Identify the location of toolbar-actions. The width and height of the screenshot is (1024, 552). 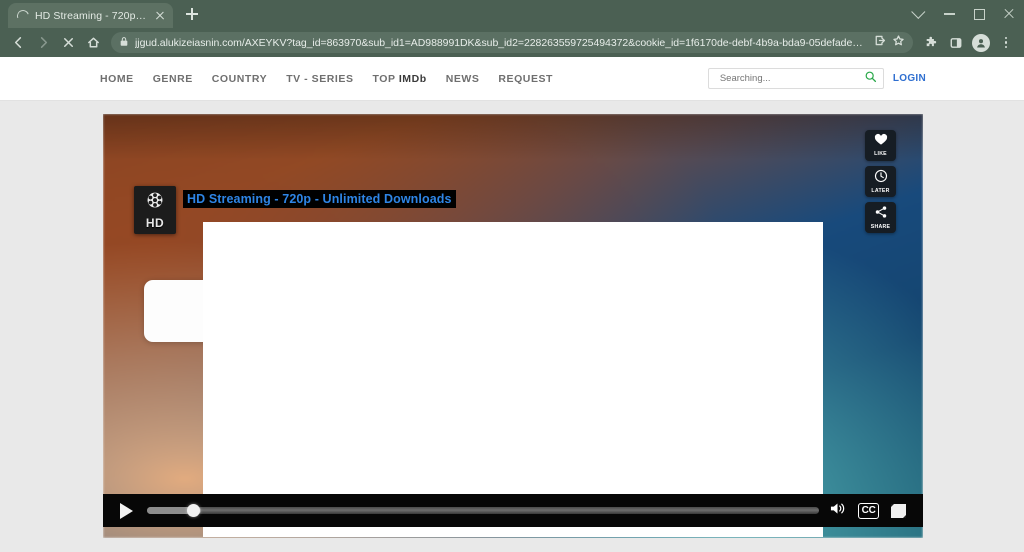
(968, 43).